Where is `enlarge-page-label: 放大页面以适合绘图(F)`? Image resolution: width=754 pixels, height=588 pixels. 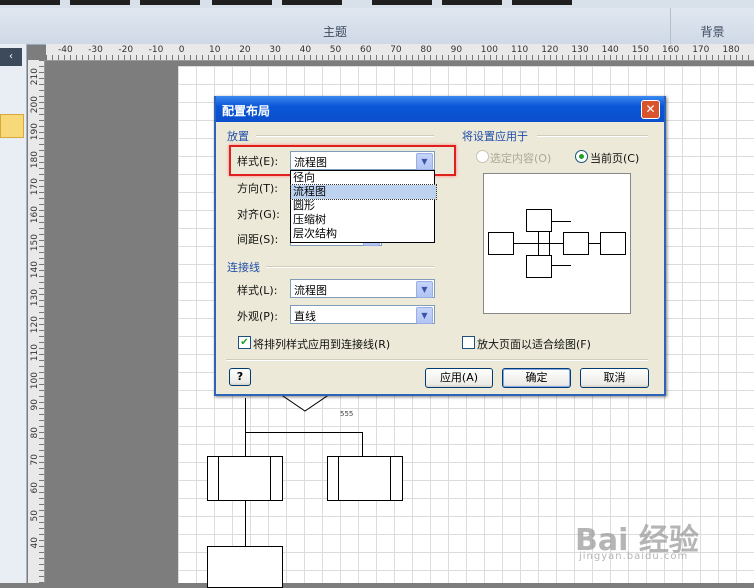 enlarge-page-label: 放大页面以适合绘图(F) is located at coordinates (534, 344).